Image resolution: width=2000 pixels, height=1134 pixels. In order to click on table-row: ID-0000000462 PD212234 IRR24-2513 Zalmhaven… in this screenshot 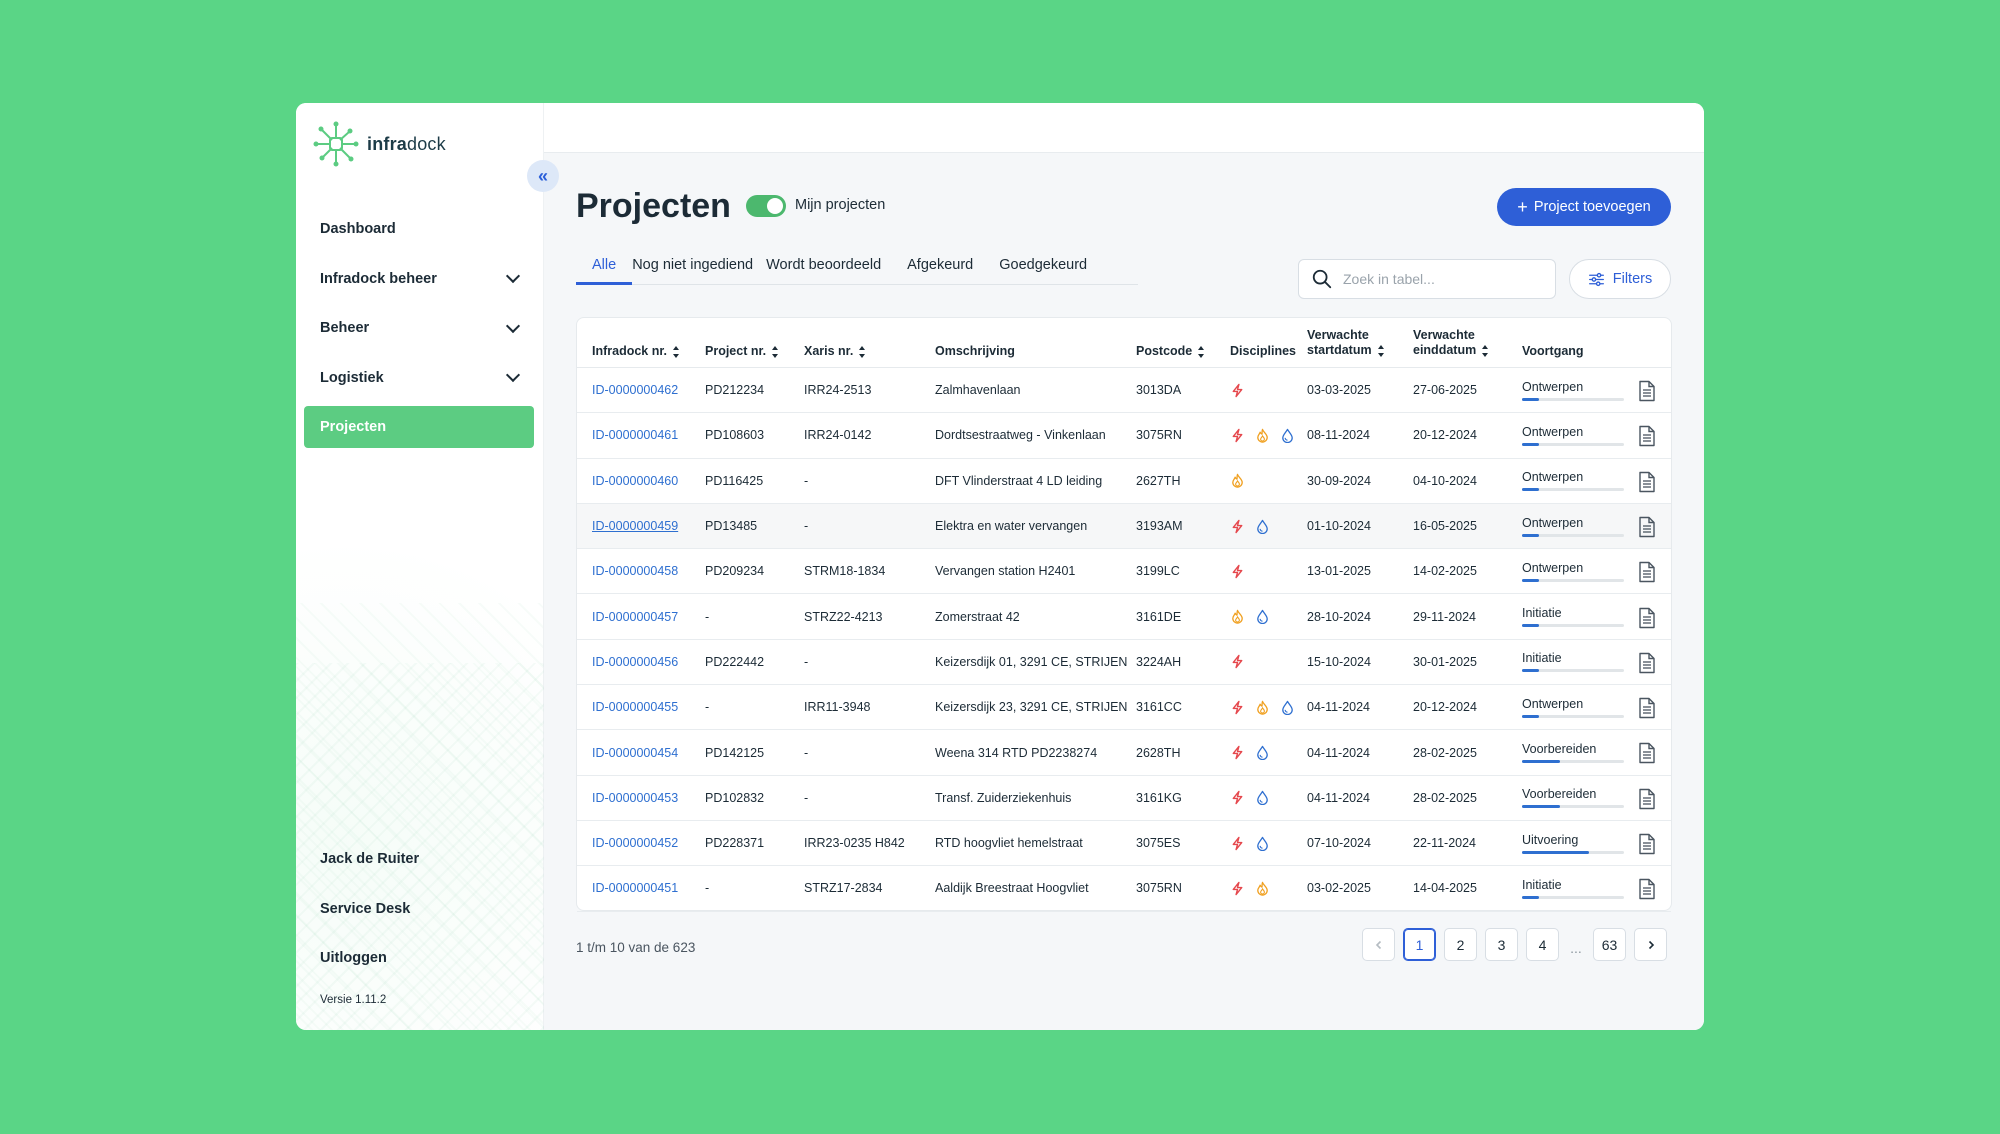, I will do `click(1124, 391)`.